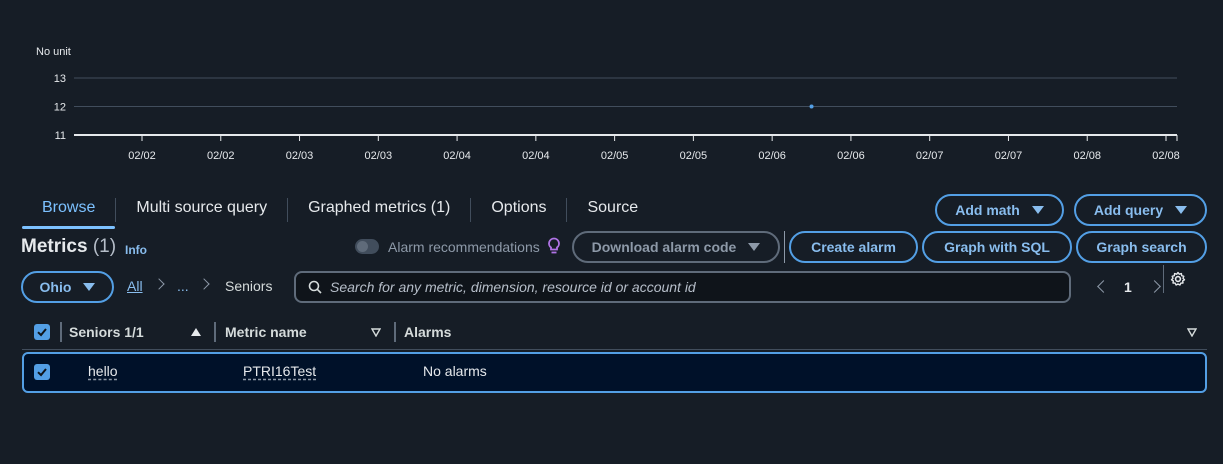 The height and width of the screenshot is (464, 1223). Describe the element at coordinates (201, 210) in the screenshot. I see `tab-multi-source-query: Multi source query` at that location.